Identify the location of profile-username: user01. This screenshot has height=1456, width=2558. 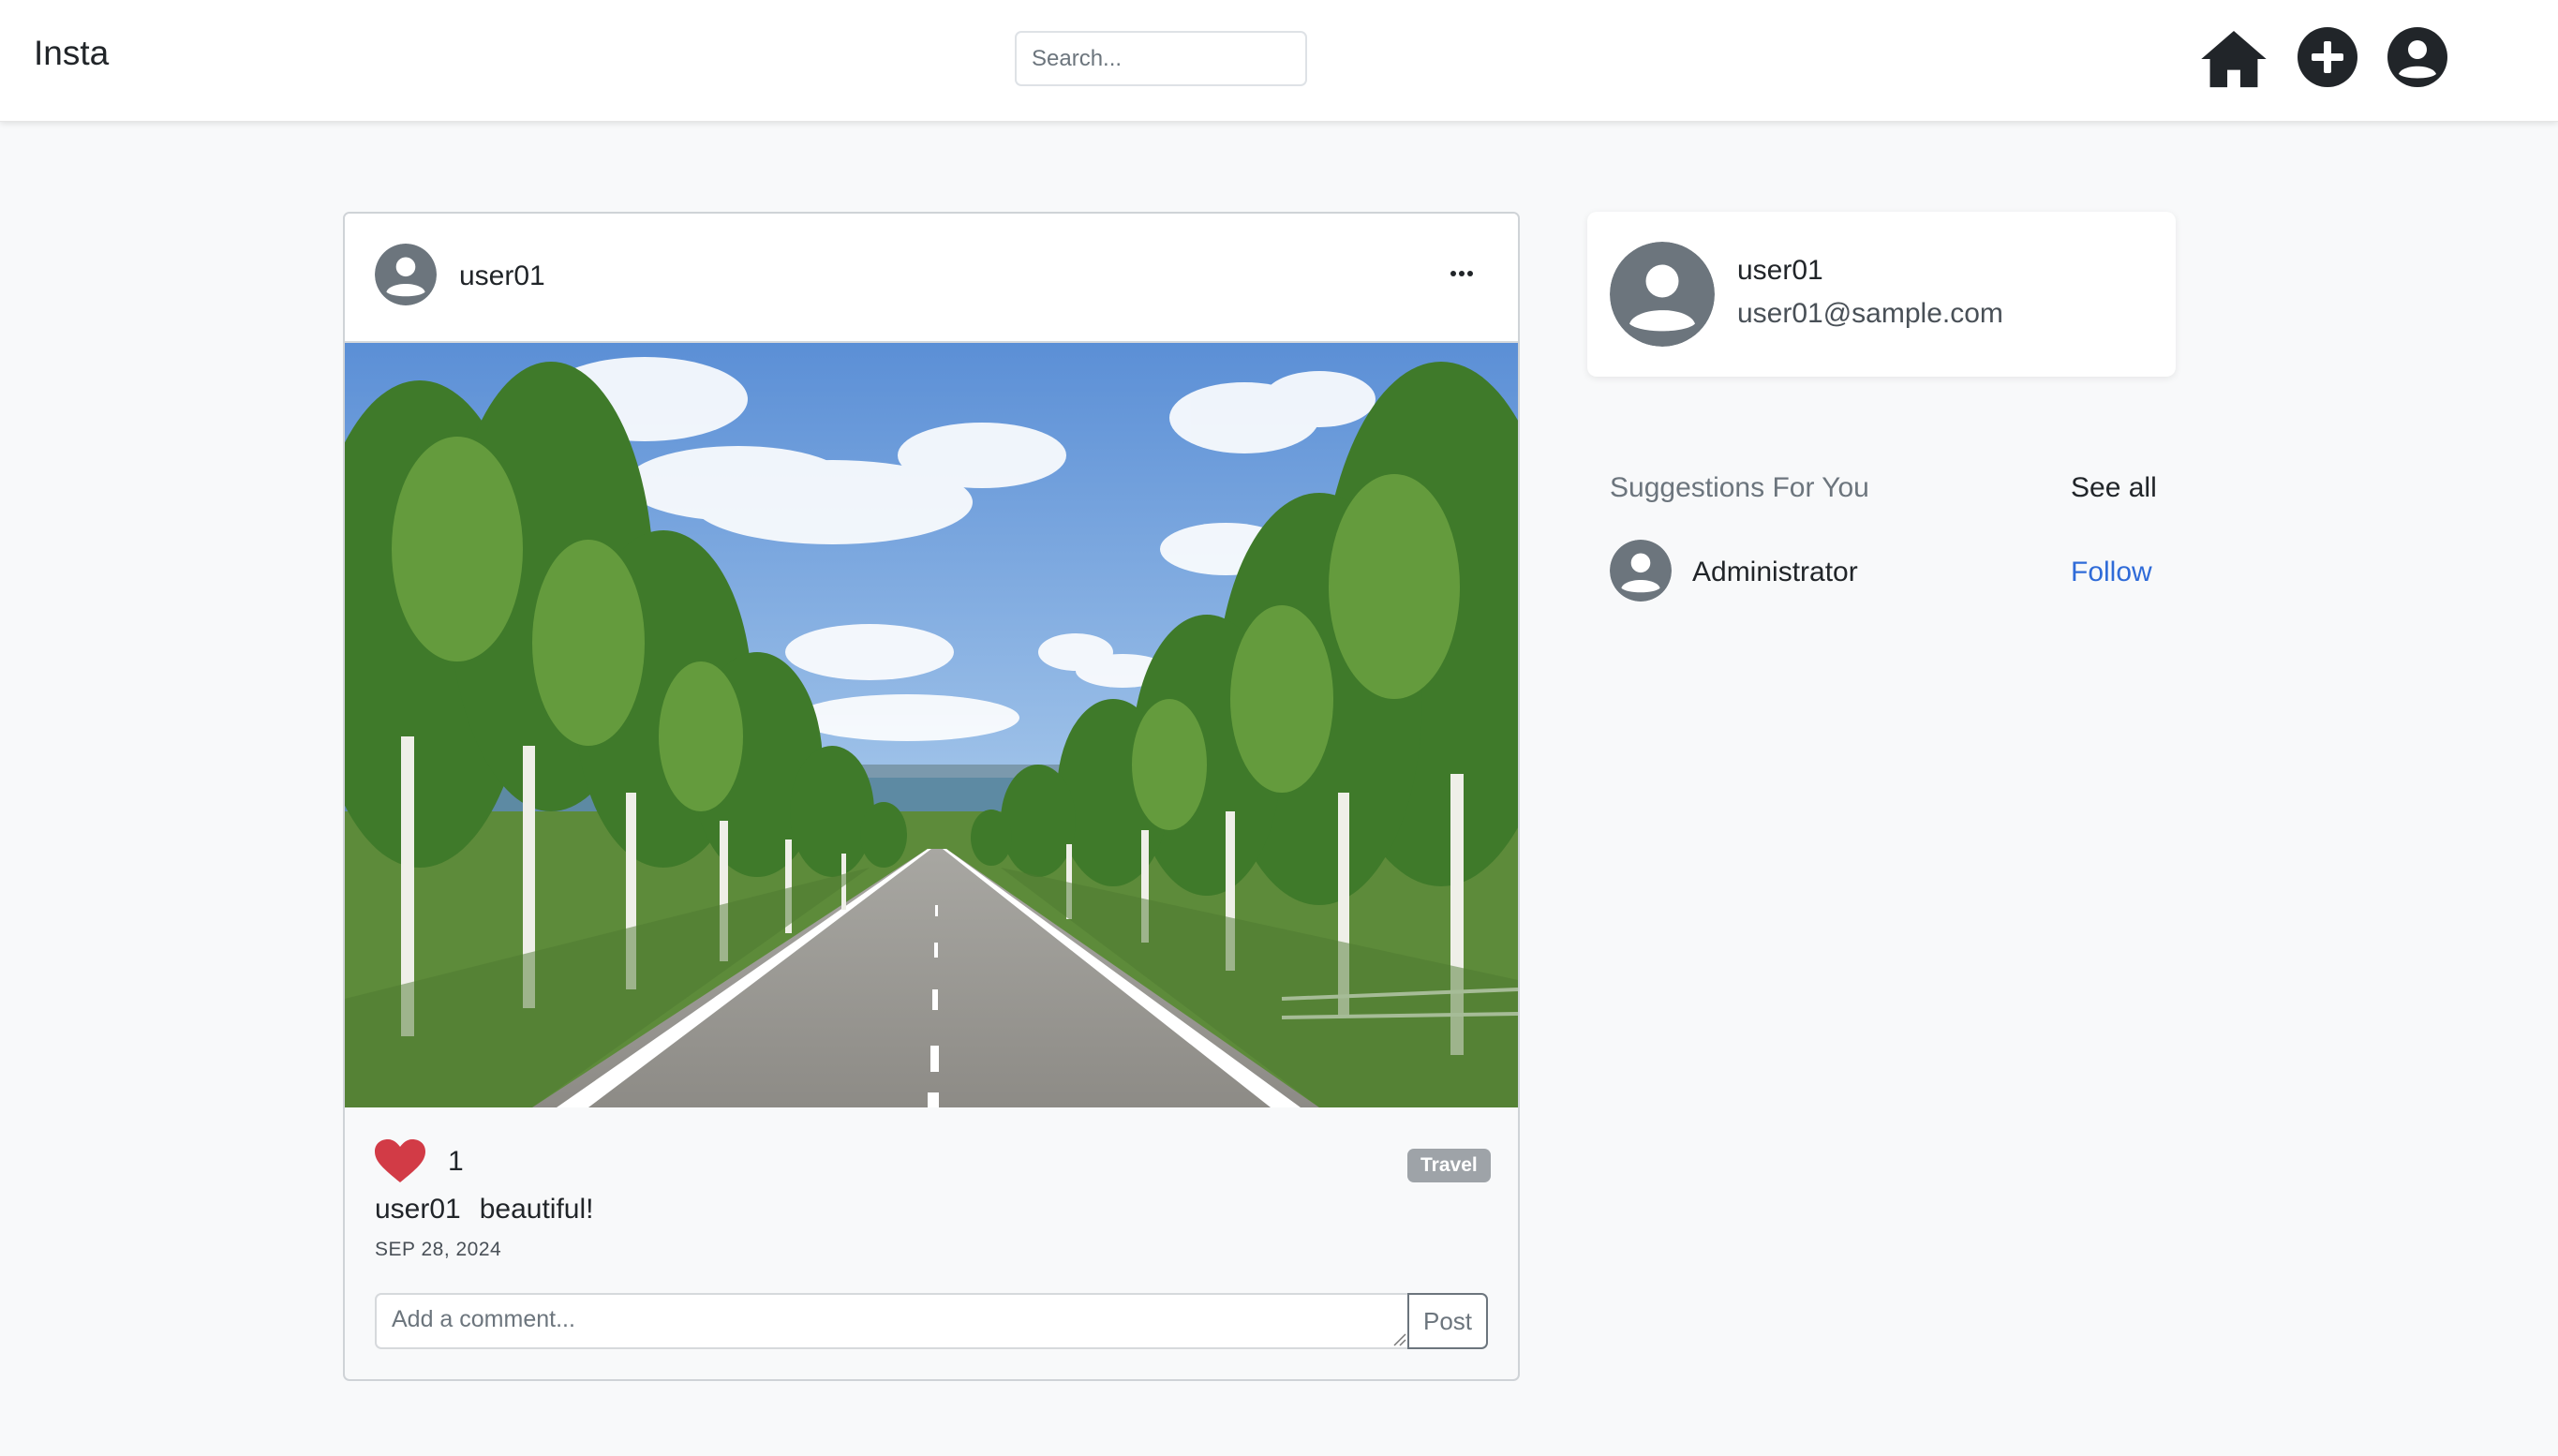
(1780, 271).